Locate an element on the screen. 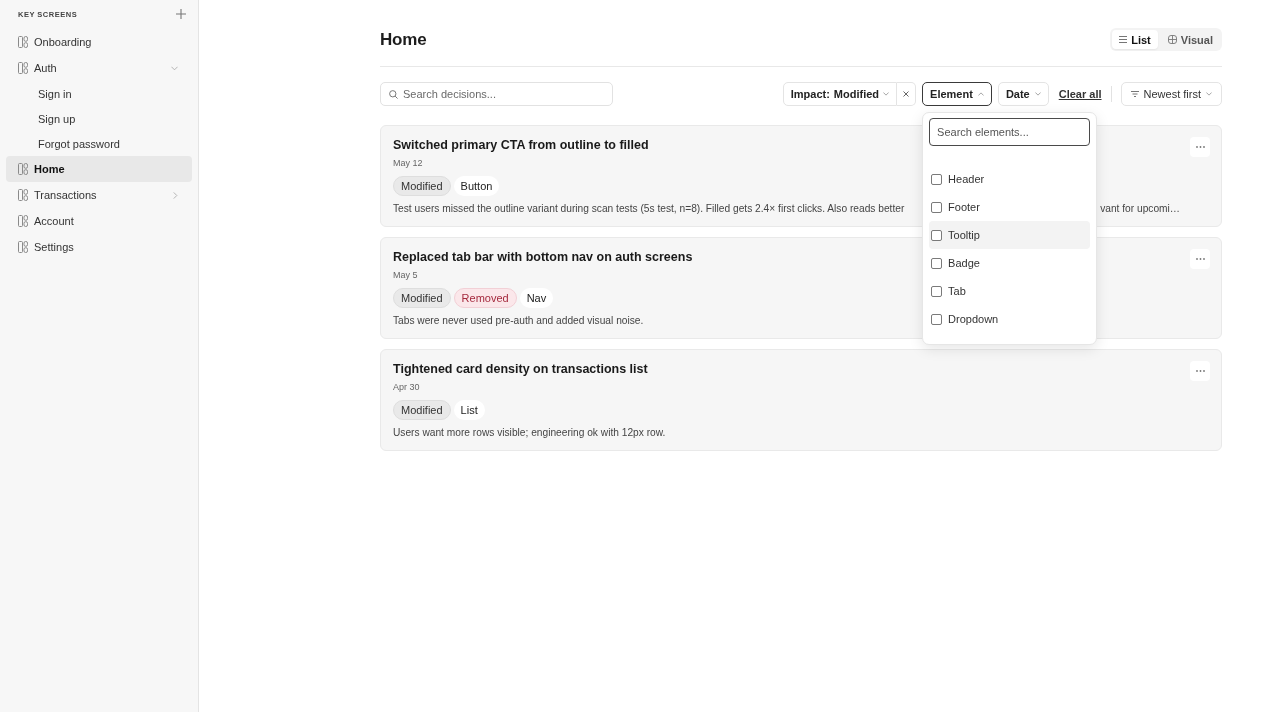  sidebar-subitem: Sign in is located at coordinates (99, 93).